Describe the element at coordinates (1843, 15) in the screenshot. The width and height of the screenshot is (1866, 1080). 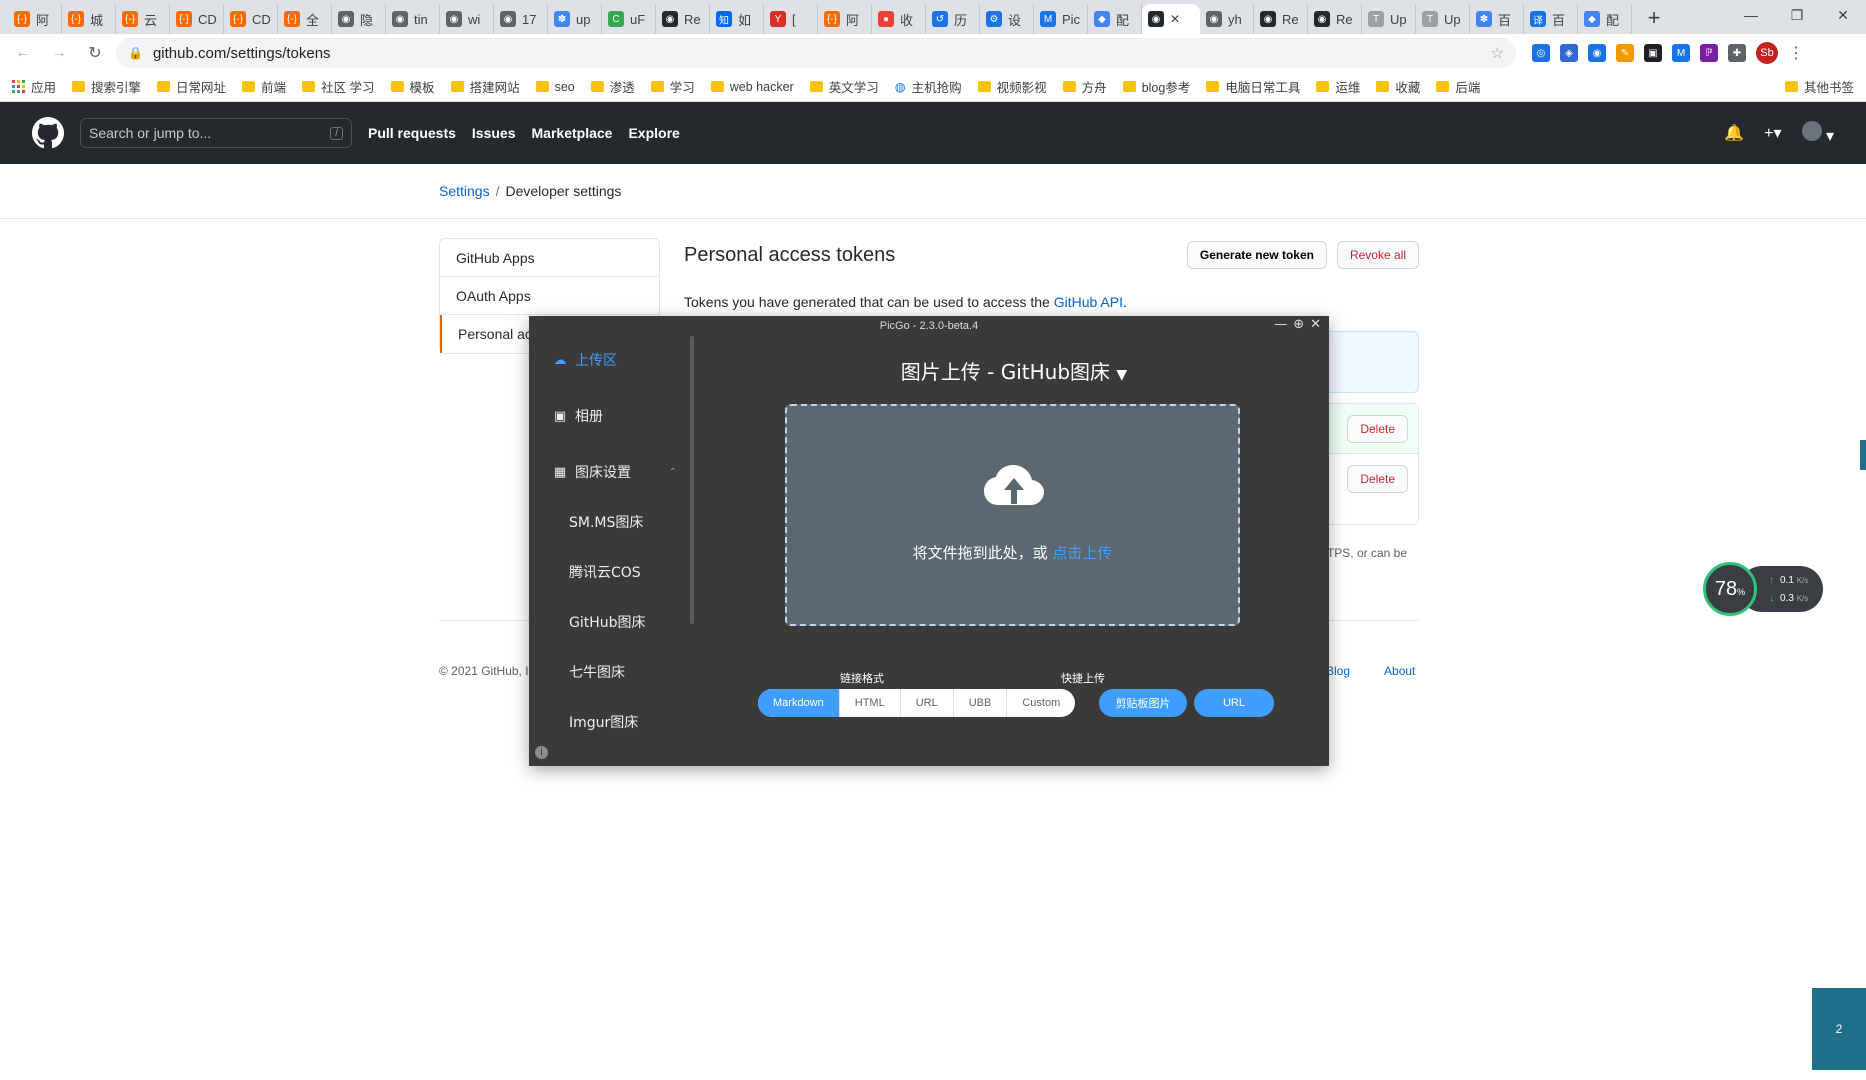
I see `close-icon: ✕` at that location.